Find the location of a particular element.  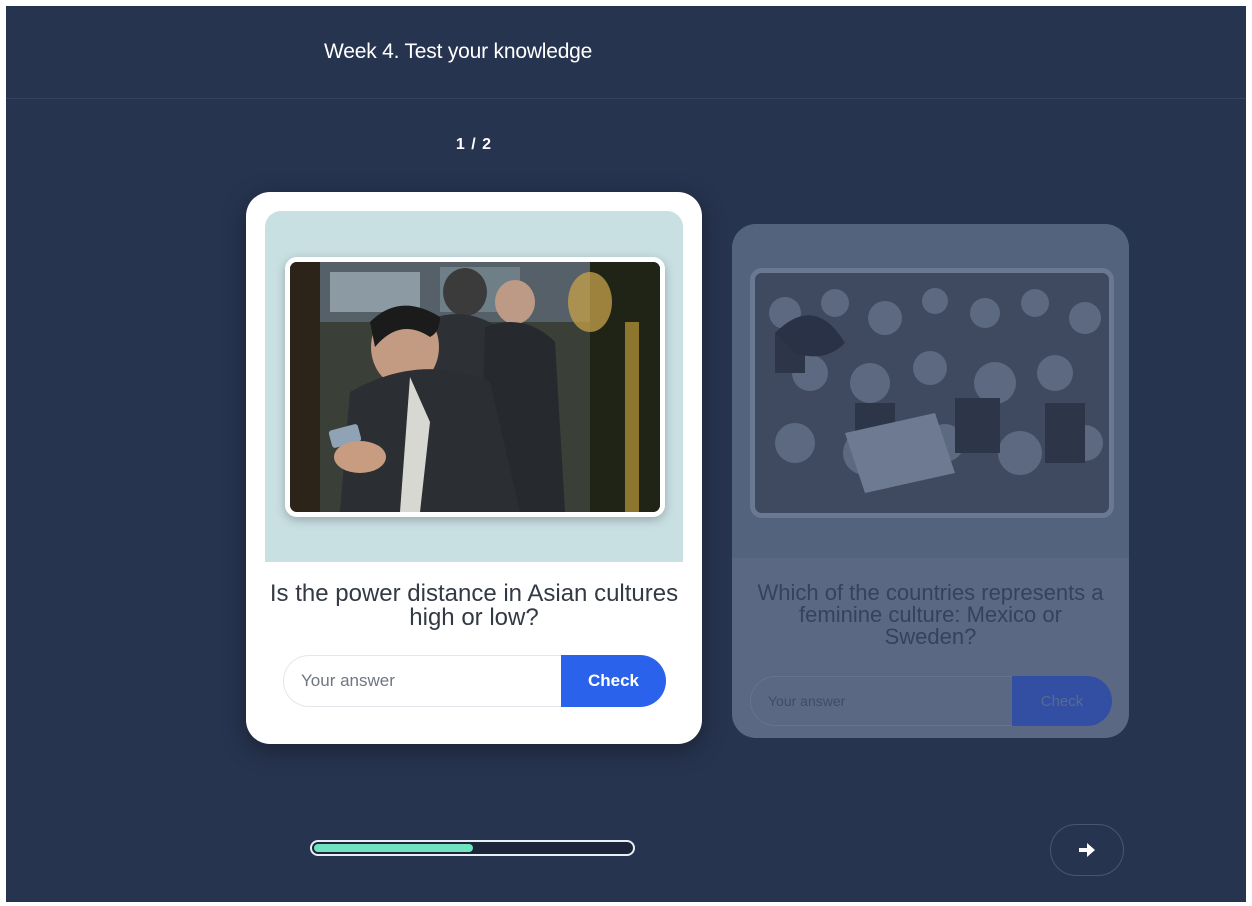

celebrating-crowd-photo is located at coordinates (932, 393).